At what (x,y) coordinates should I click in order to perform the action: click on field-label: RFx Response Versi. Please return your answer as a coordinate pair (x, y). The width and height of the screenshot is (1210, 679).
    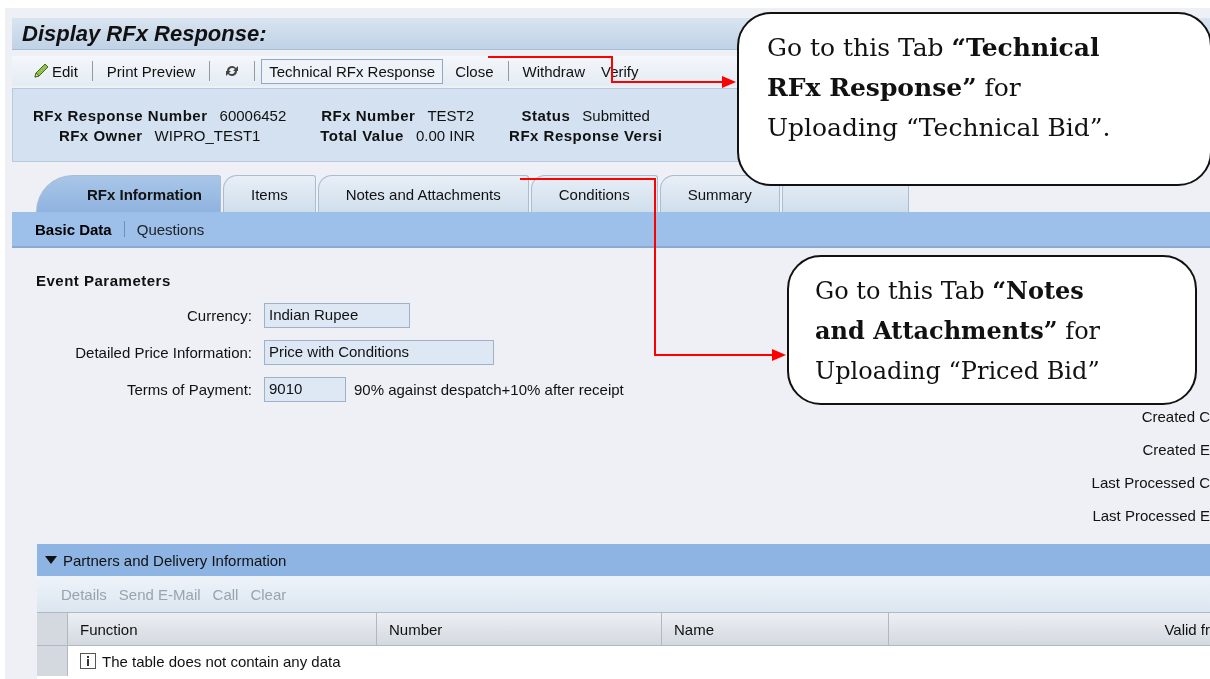
    Looking at the image, I should click on (586, 135).